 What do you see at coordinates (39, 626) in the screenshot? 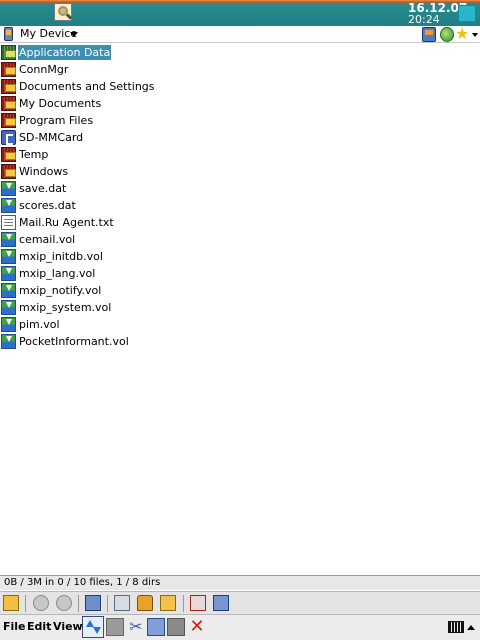
I see `menu-edit: Edit` at bounding box center [39, 626].